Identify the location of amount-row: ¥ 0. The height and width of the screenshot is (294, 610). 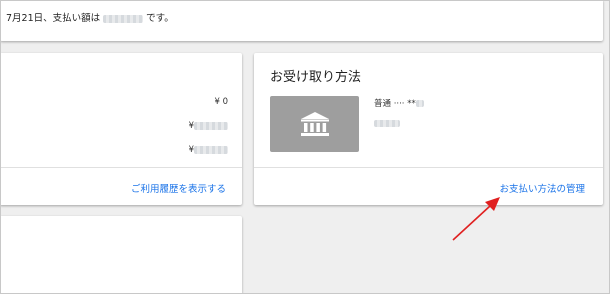
(208, 109).